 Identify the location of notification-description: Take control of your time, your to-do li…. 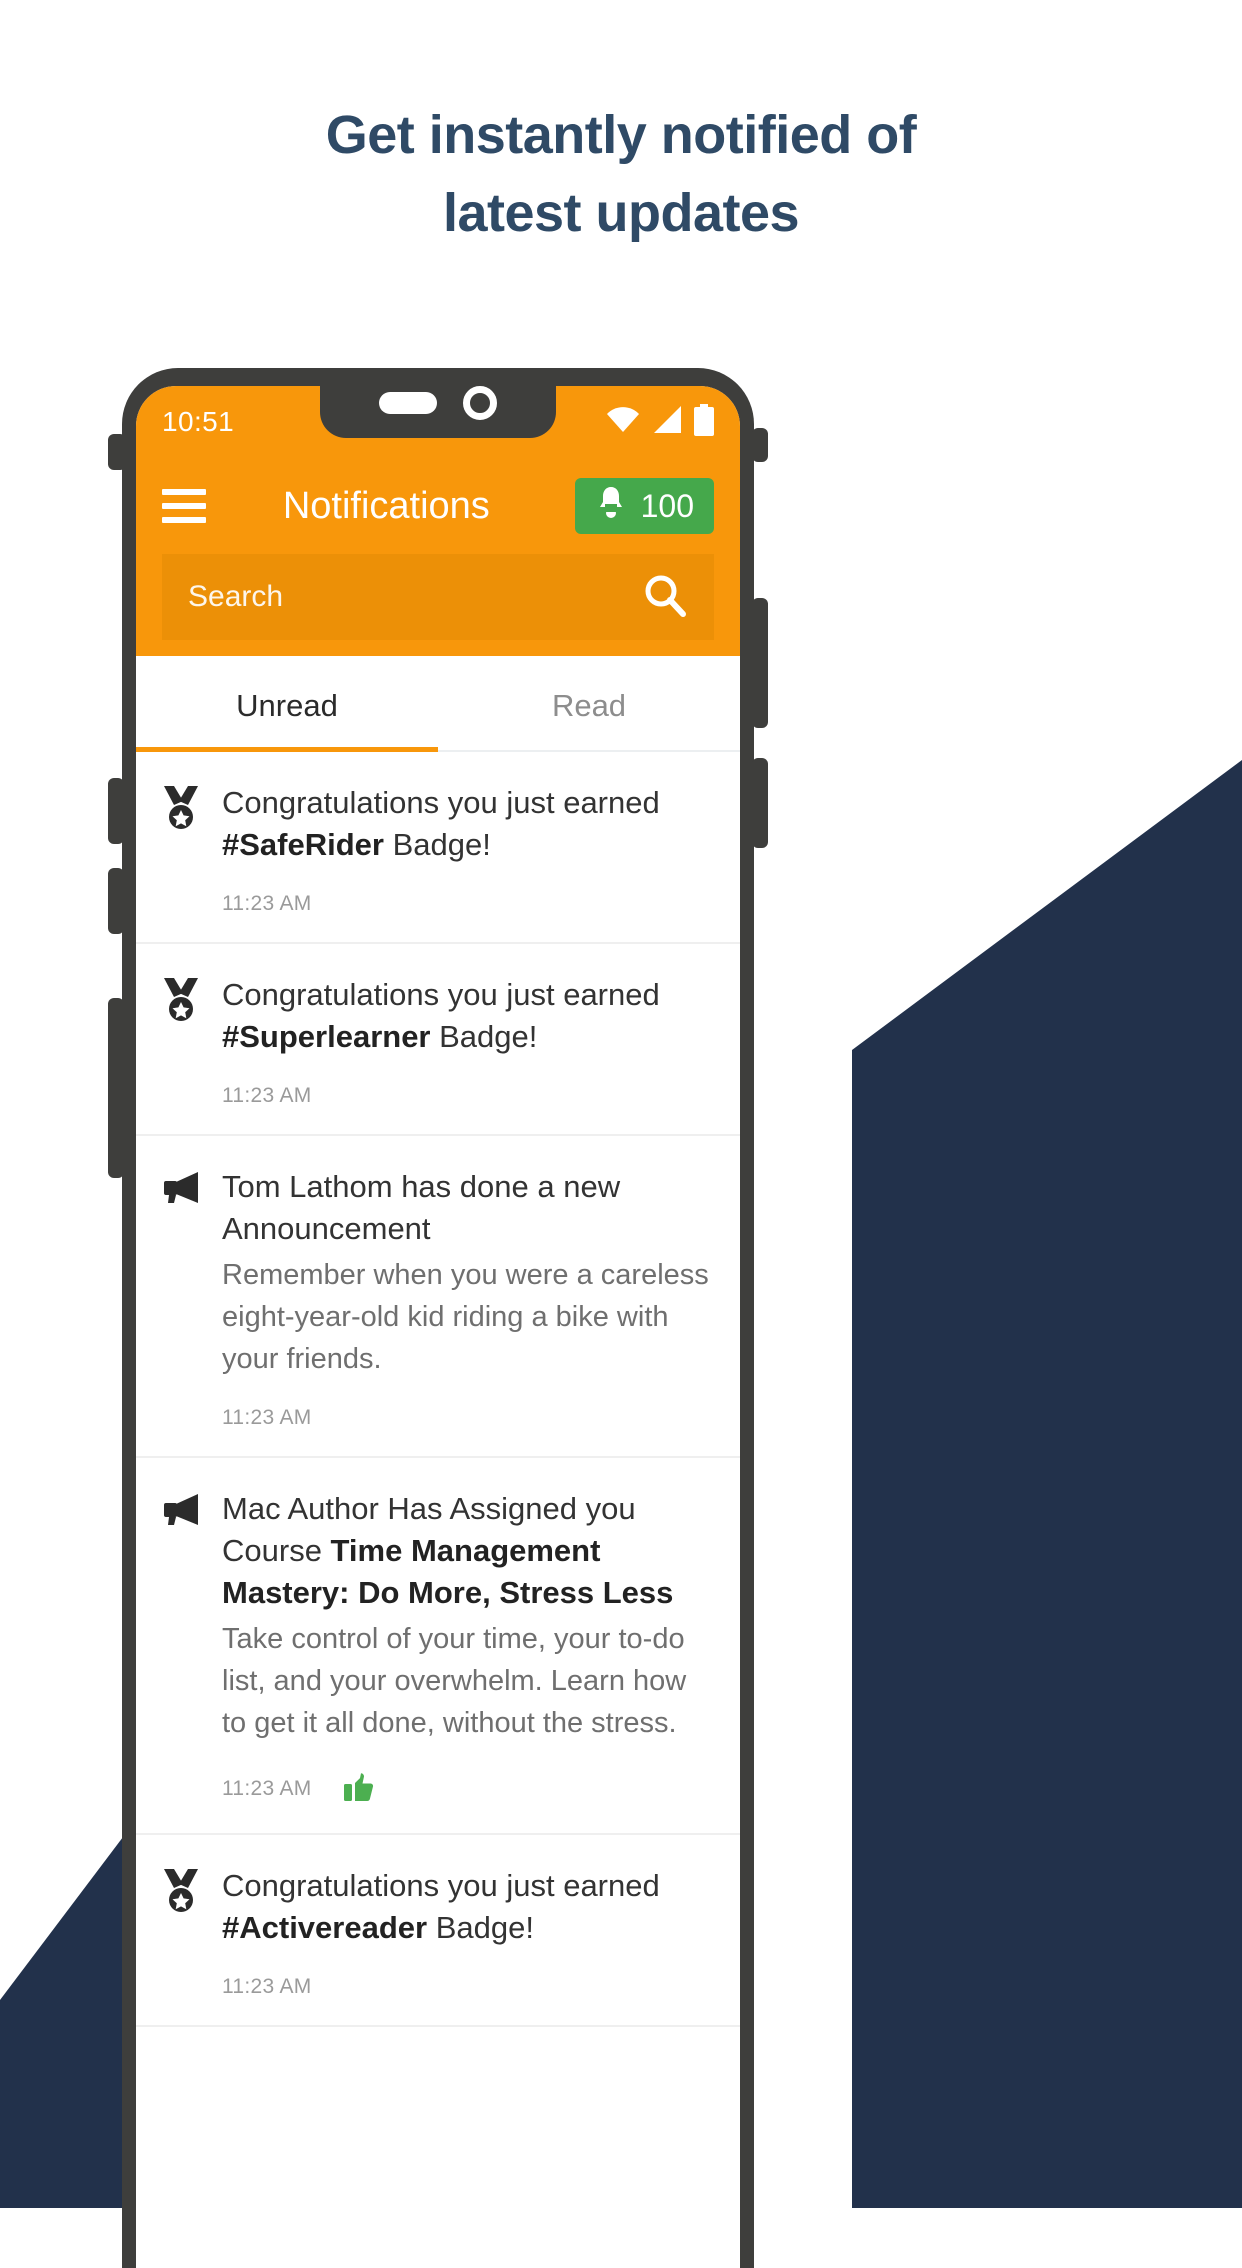
(454, 1681).